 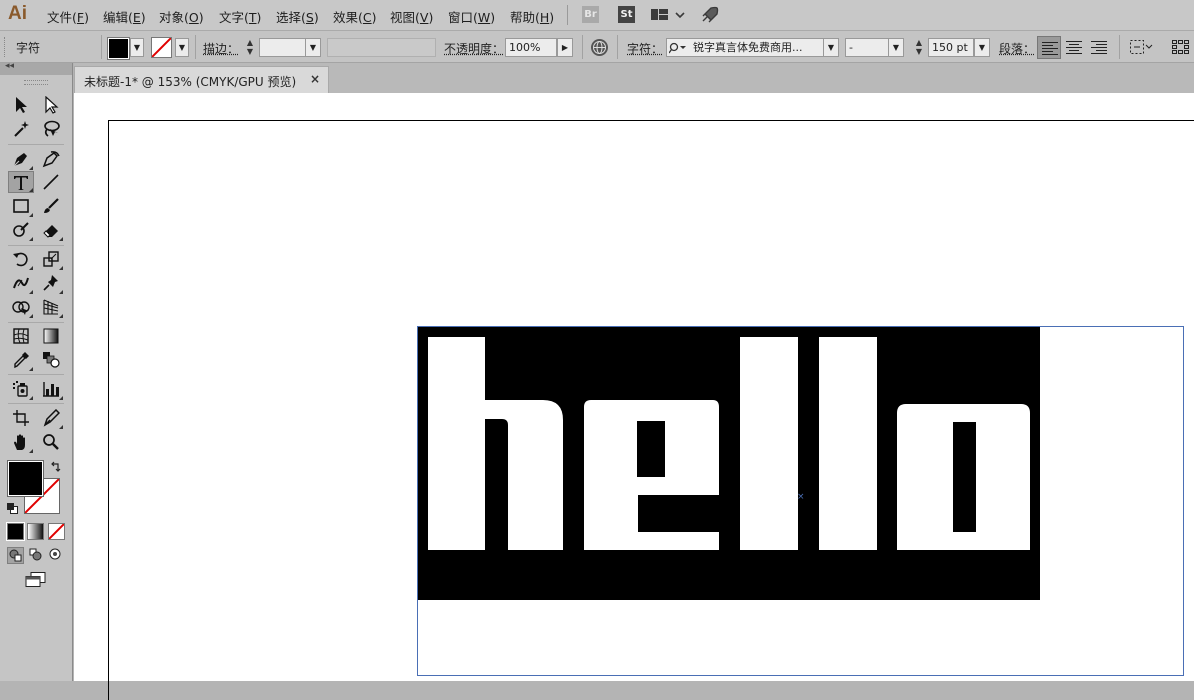 I want to click on font-family-dropdown: ▼, so click(x=831, y=47).